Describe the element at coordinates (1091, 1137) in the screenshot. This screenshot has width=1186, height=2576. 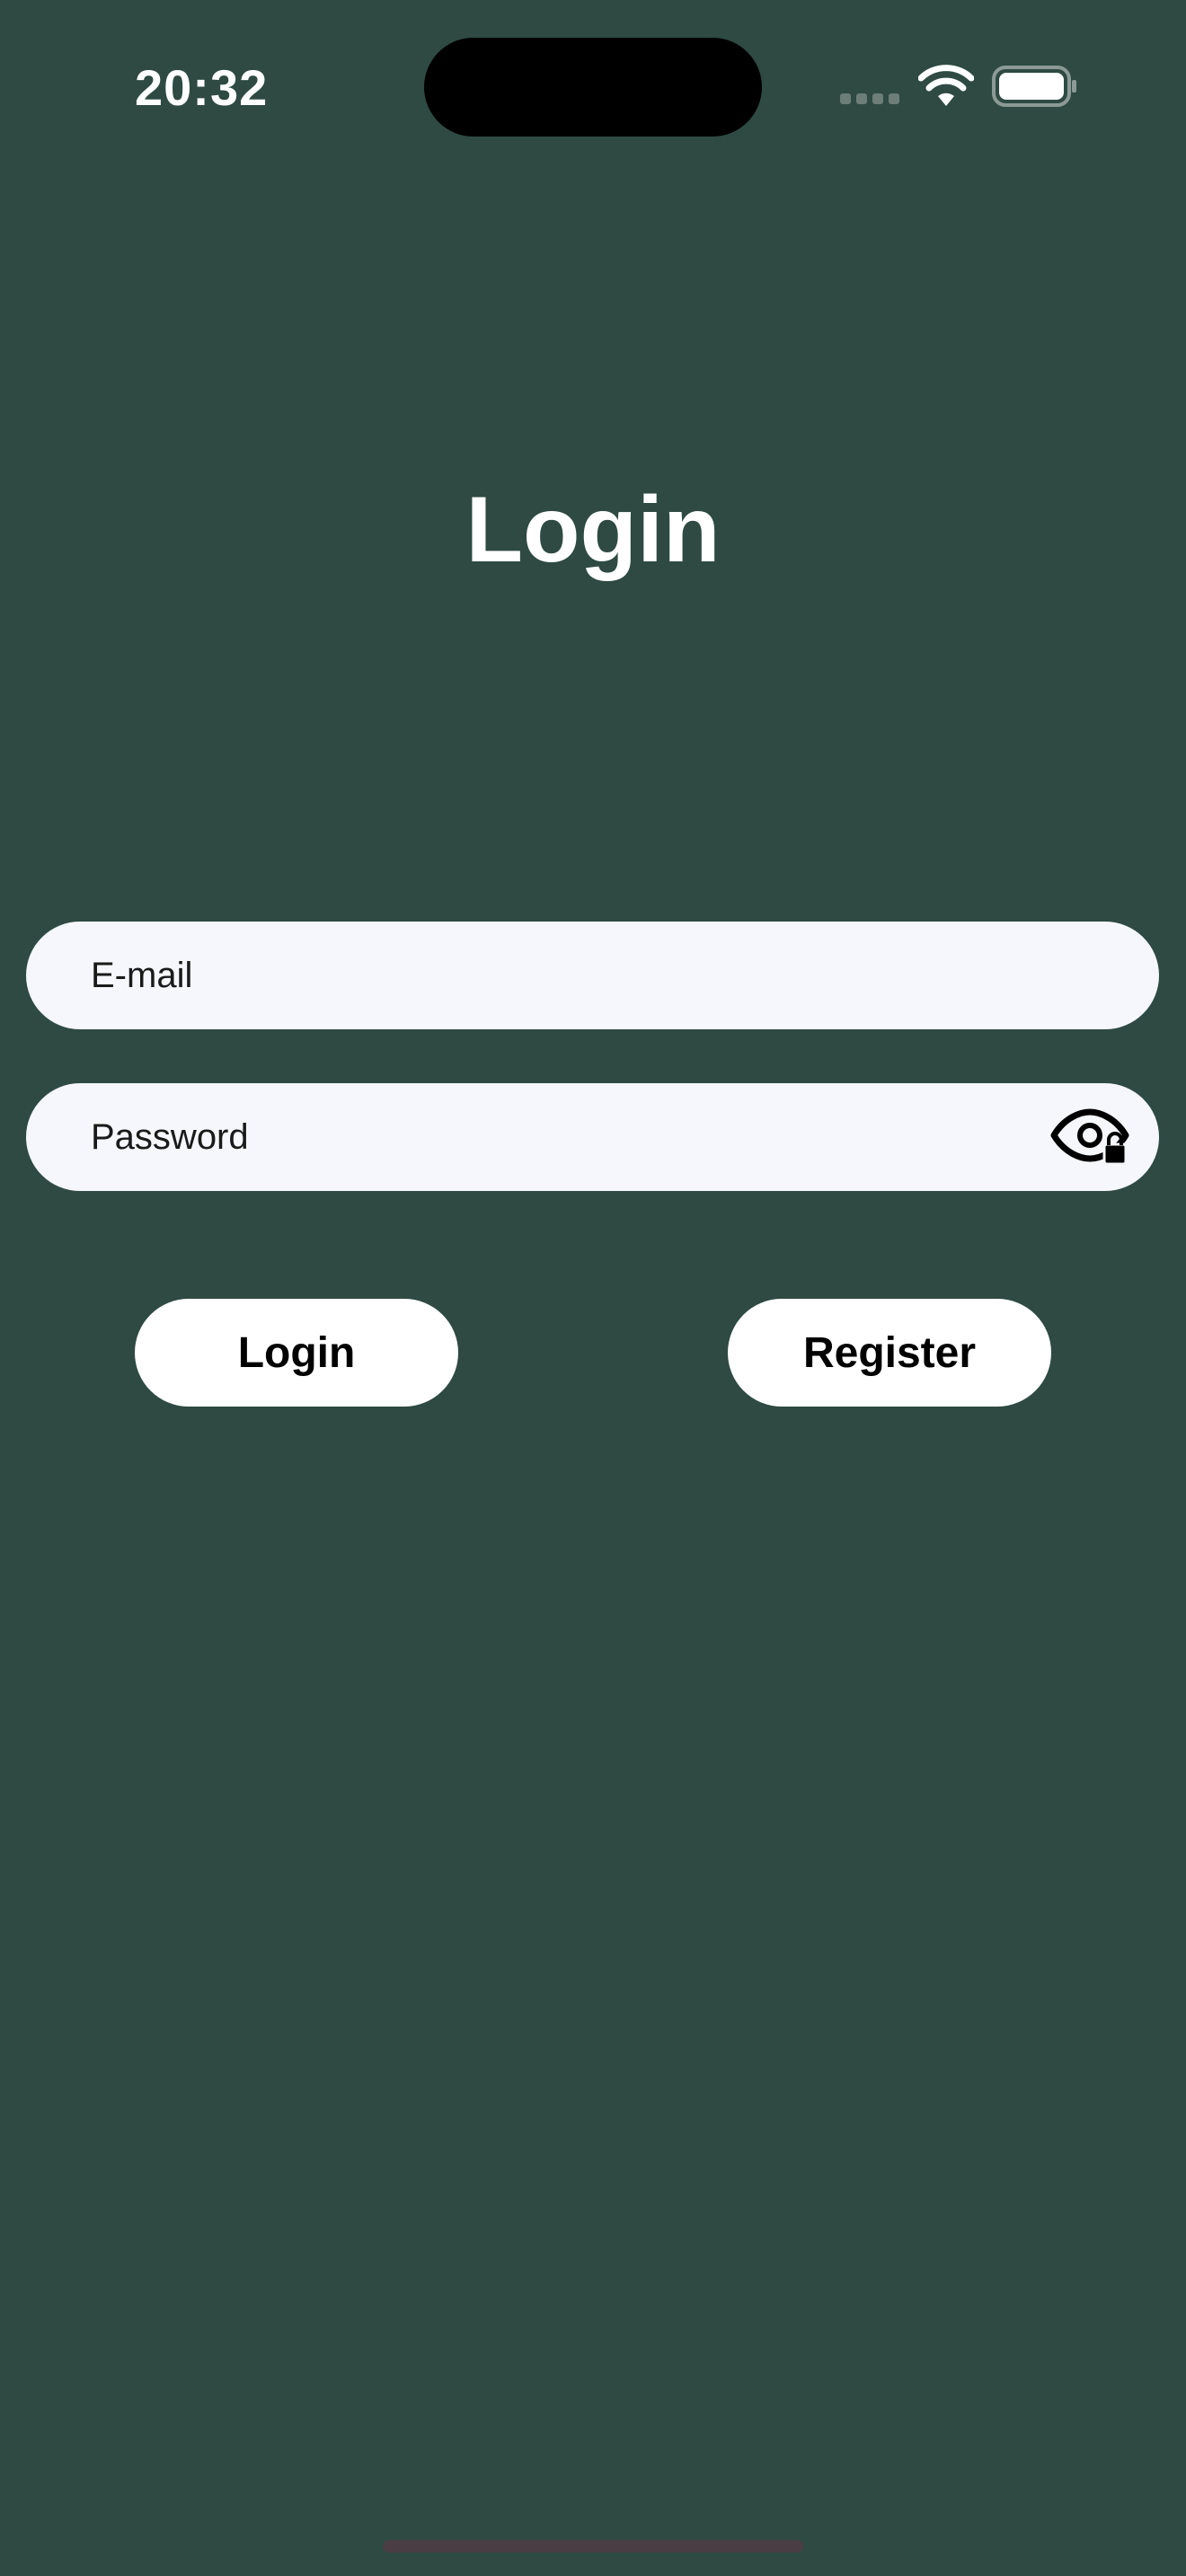
I see `eye-lock-icon` at that location.